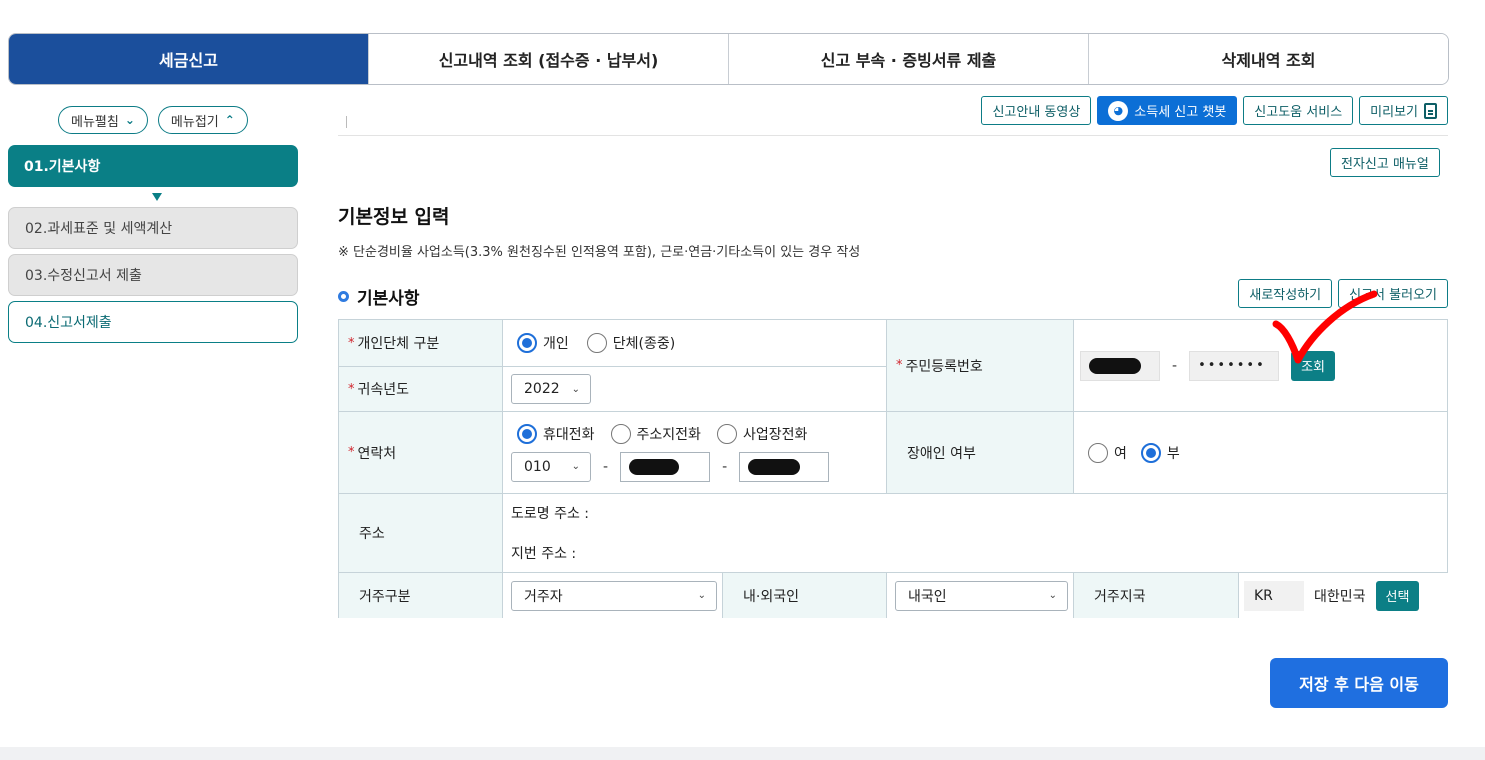  What do you see at coordinates (1359, 683) in the screenshot?
I see `save-next-button: 저장 후 다음 이동` at bounding box center [1359, 683].